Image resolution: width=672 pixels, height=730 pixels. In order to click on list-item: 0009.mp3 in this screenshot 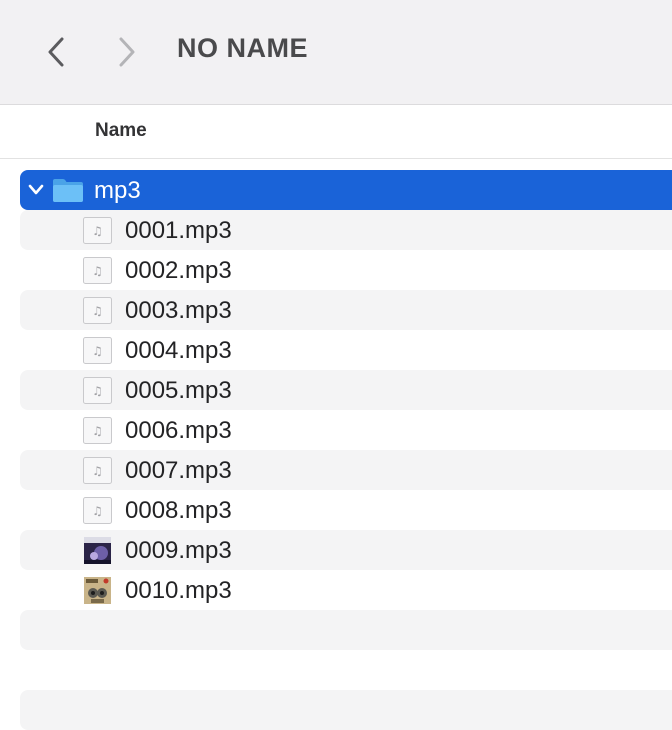, I will do `click(336, 550)`.